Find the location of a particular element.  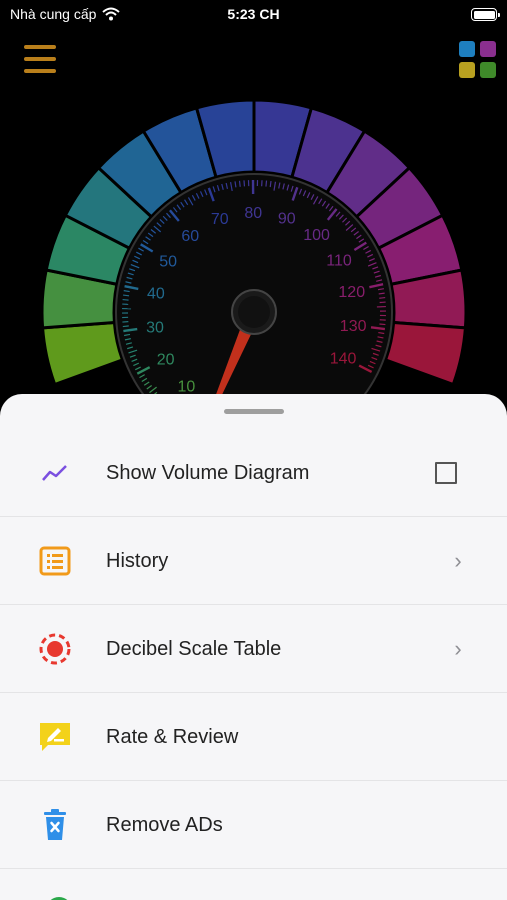

gauge-scale-label: 110 is located at coordinates (339, 260).